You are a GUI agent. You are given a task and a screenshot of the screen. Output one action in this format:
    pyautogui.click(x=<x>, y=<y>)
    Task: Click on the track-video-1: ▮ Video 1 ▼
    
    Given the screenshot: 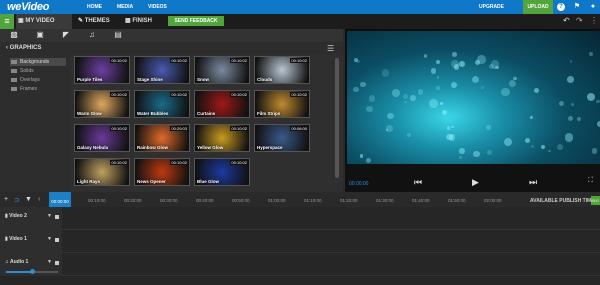 What is the action you would take?
    pyautogui.click(x=300, y=241)
    